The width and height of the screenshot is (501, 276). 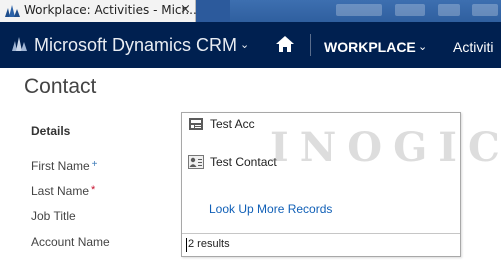 I want to click on browser-tab-workplace: Workplace: Activities - Micr... ×, so click(x=98, y=11).